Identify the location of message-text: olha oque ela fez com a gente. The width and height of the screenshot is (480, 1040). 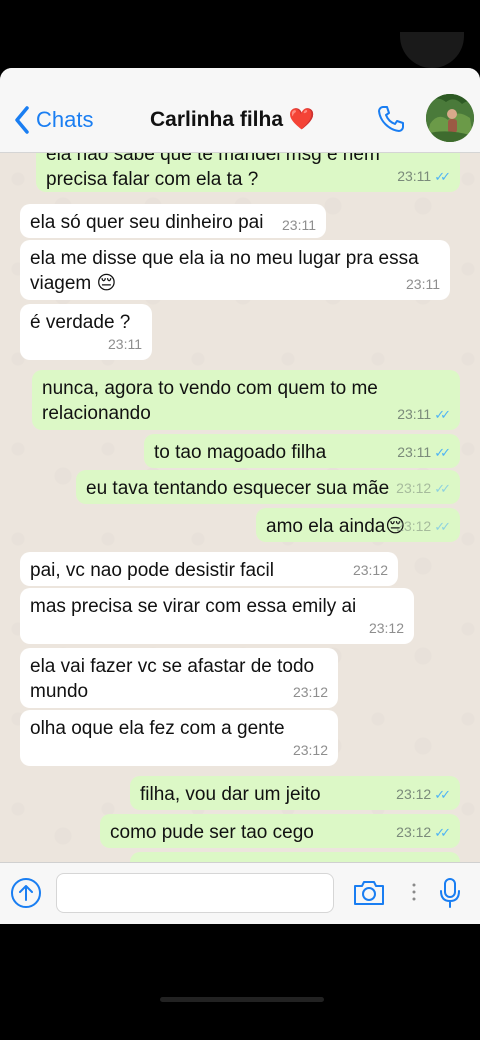
(157, 728).